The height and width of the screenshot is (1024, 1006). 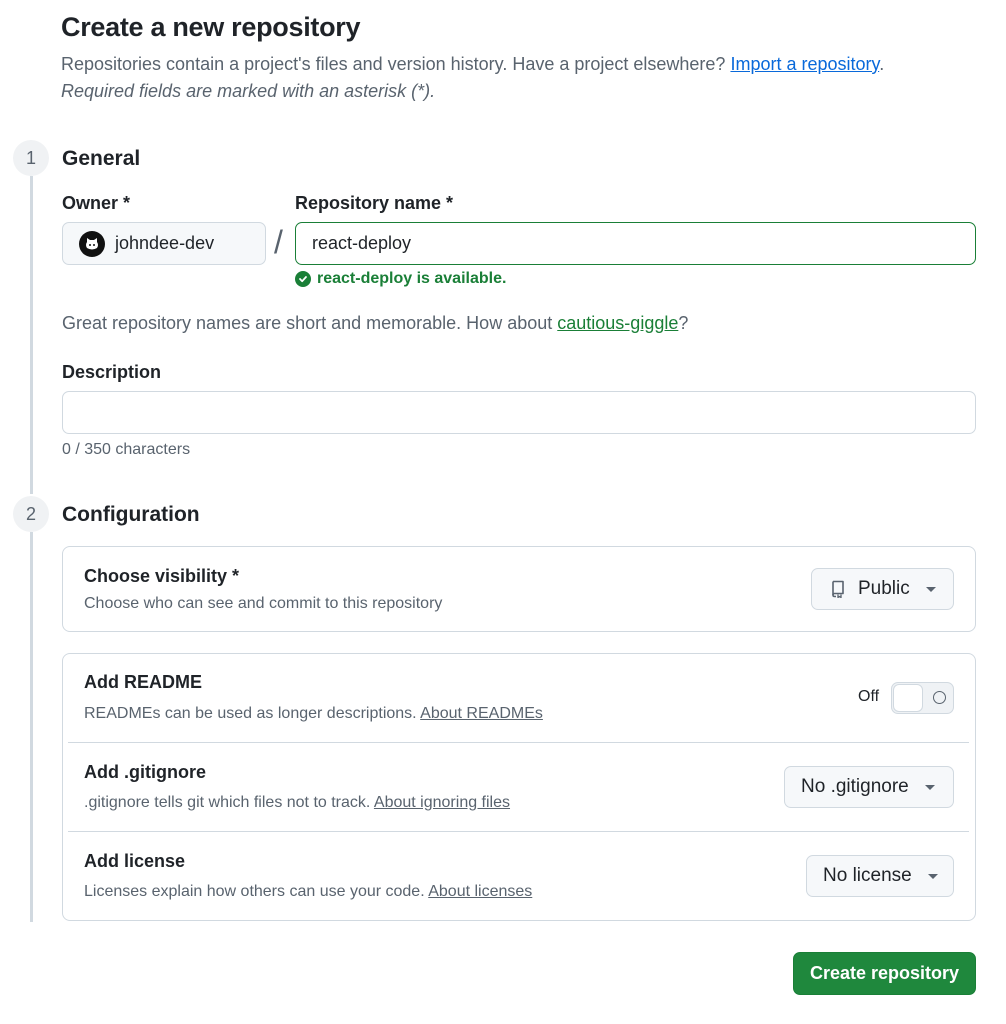 I want to click on step-number-2: 2, so click(x=31, y=514).